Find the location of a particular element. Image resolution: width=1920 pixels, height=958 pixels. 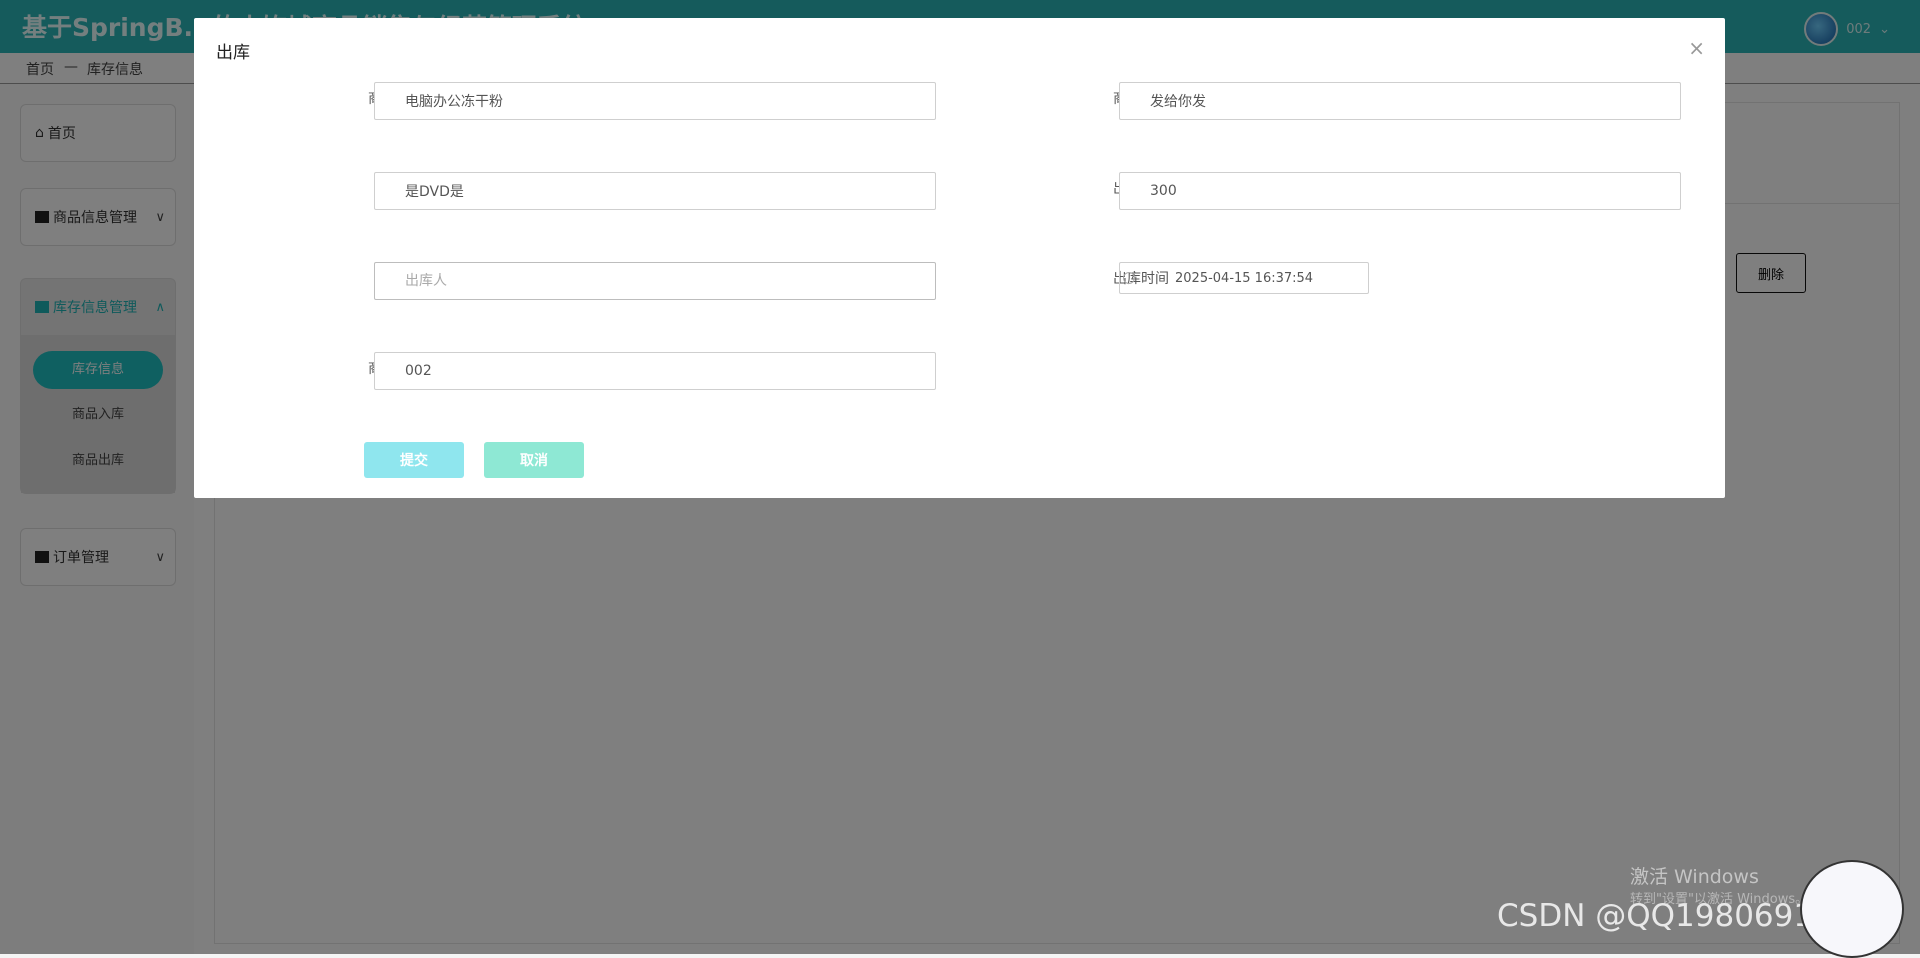

mascot-sticker is located at coordinates (1852, 909).